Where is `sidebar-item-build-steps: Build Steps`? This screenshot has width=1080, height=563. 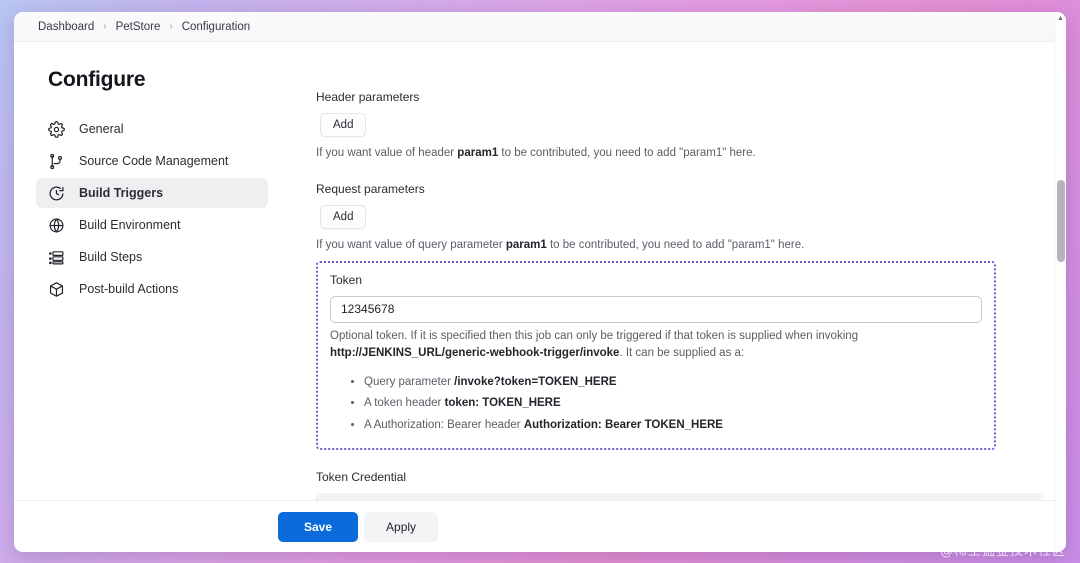
sidebar-item-build-steps: Build Steps is located at coordinates (152, 257).